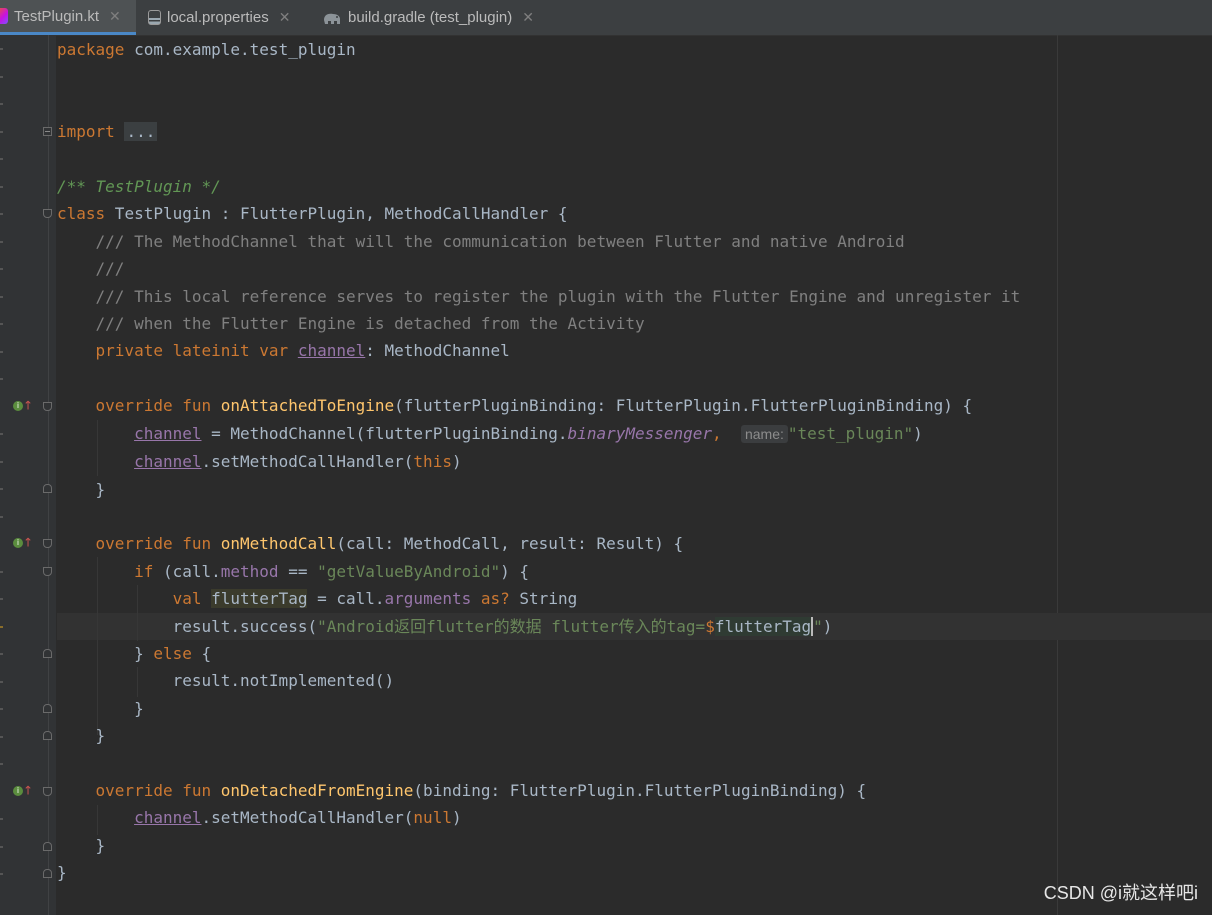 This screenshot has height=915, width=1212. I want to click on code-line-6: /** TestPlugin */, so click(139, 187).